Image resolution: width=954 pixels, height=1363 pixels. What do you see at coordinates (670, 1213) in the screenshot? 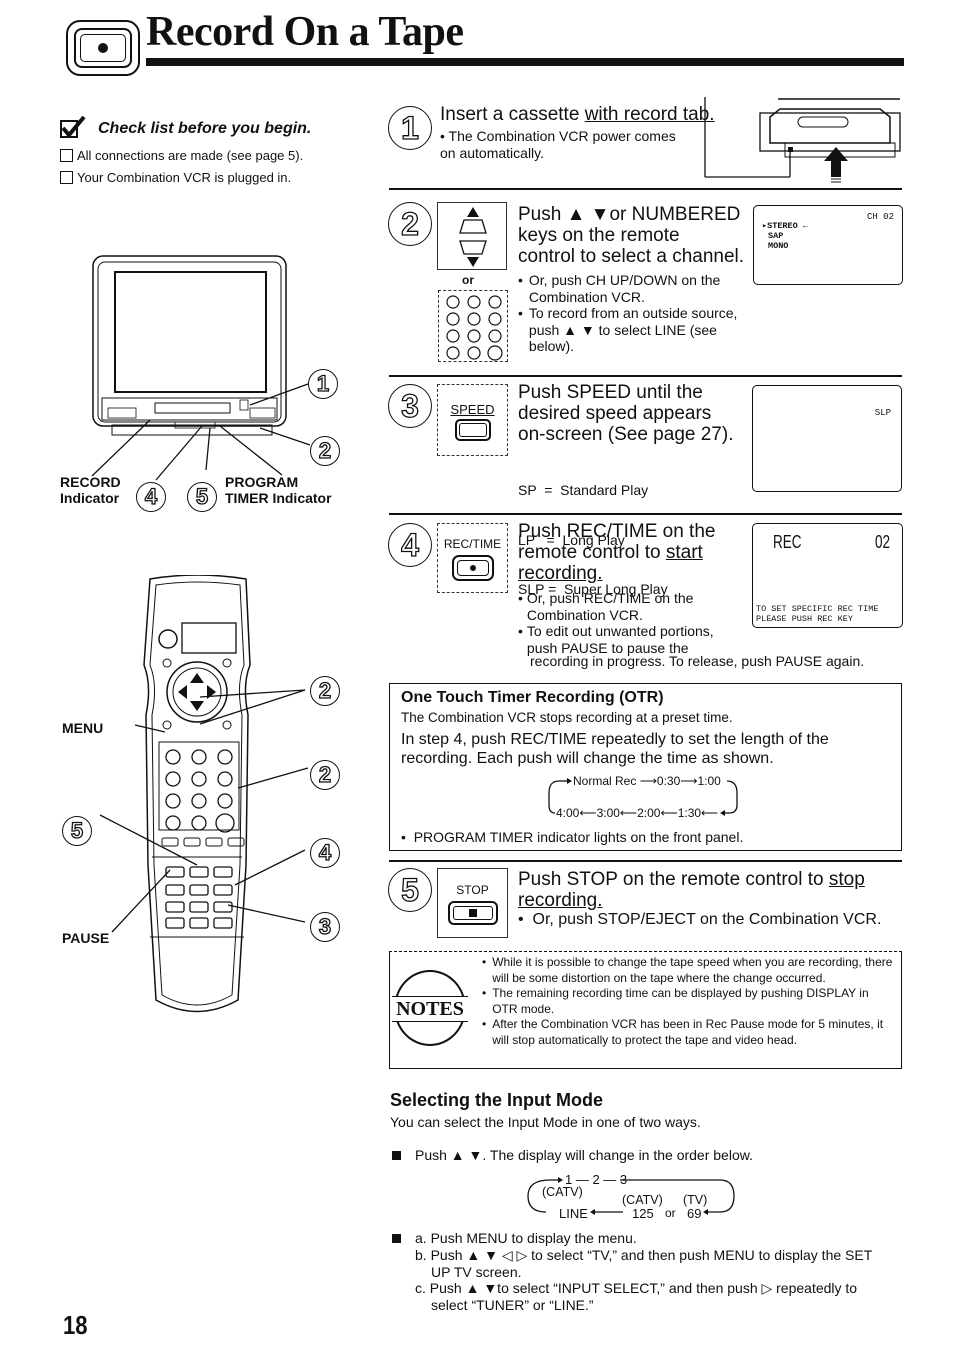
I see `input-cycle-or: or` at bounding box center [670, 1213].